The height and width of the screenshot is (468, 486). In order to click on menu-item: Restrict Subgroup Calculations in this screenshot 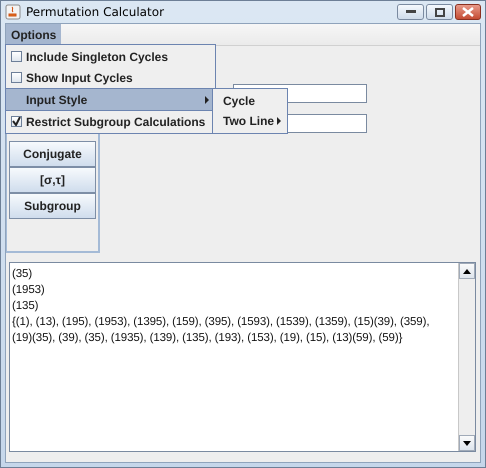, I will do `click(110, 121)`.